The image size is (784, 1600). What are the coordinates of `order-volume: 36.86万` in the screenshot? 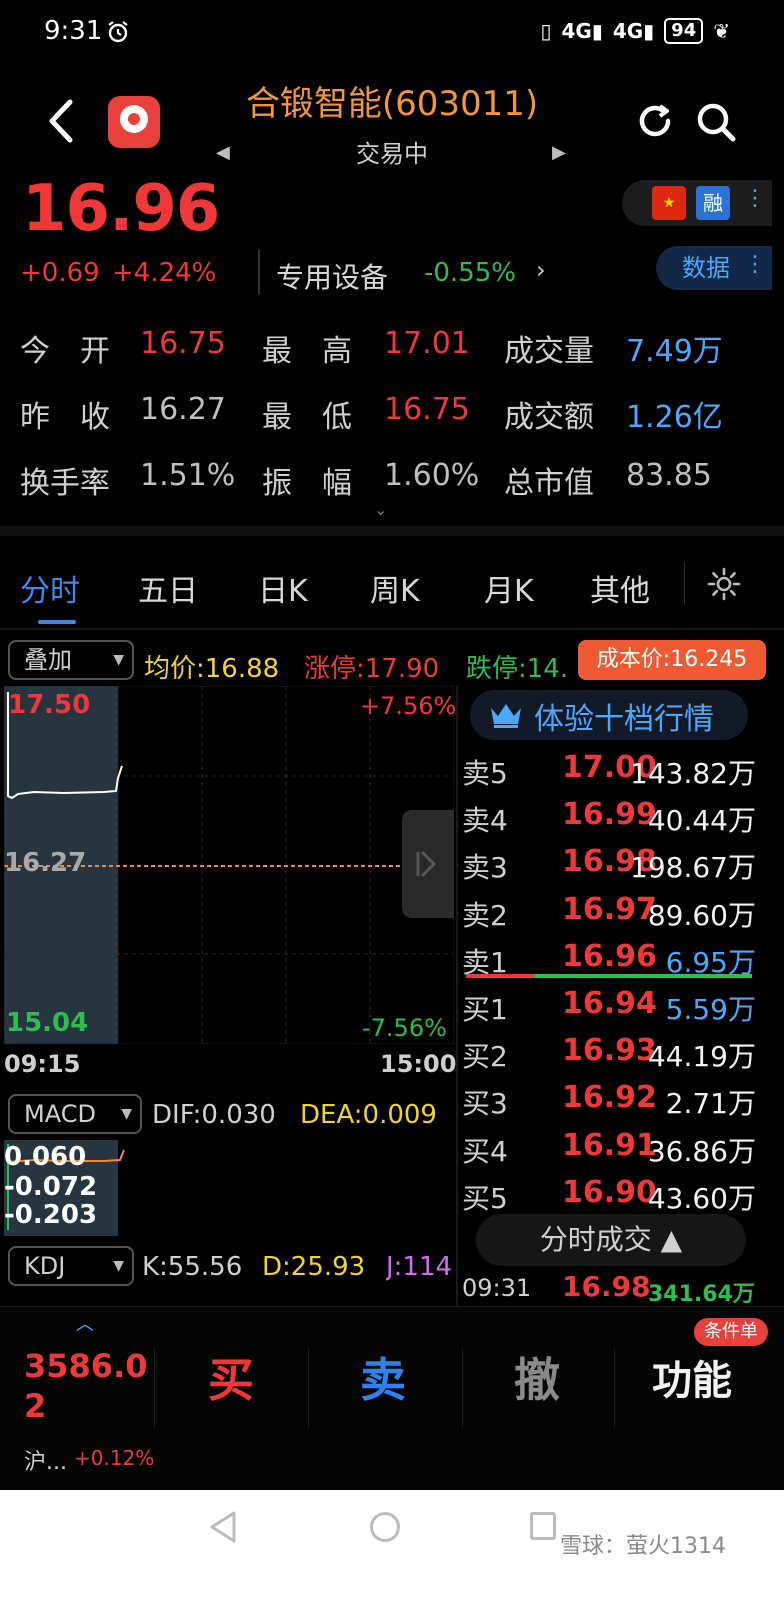 It's located at (701, 1151).